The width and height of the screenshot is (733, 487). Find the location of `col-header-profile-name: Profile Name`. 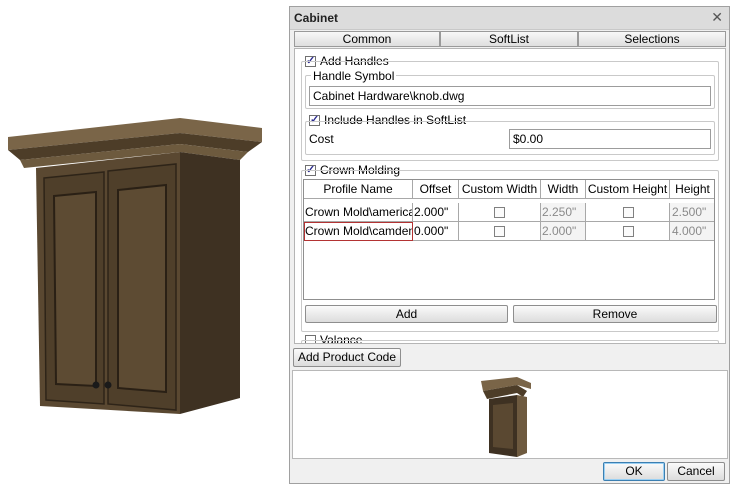

col-header-profile-name: Profile Name is located at coordinates (358, 189).